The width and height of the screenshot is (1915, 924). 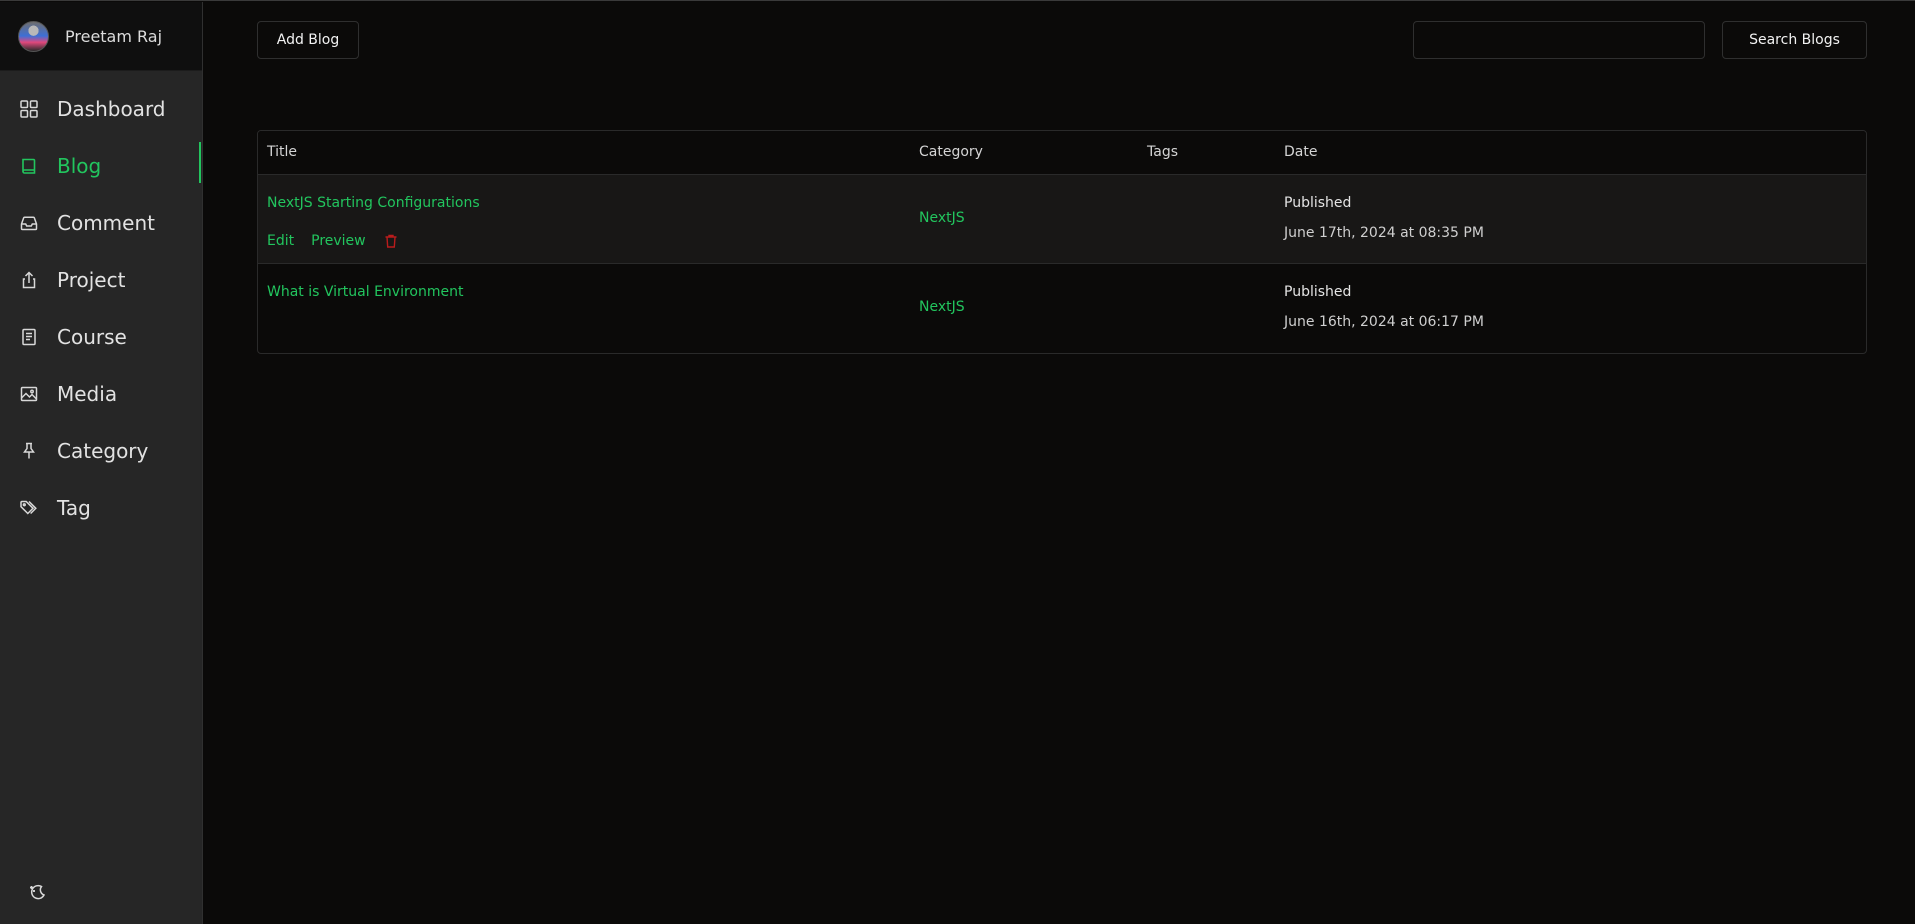 I want to click on blog-title-link: NextJS Starting Configurations, so click(x=373, y=203).